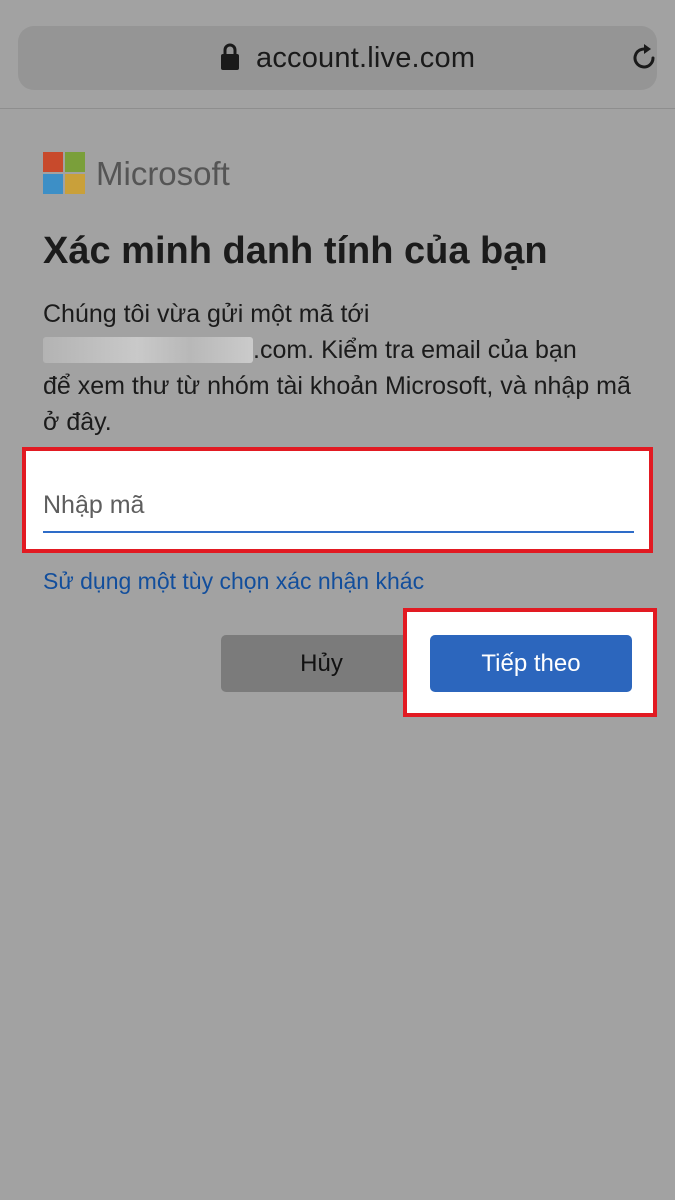 The width and height of the screenshot is (675, 1200). I want to click on logo-text: Microsoft, so click(163, 173).